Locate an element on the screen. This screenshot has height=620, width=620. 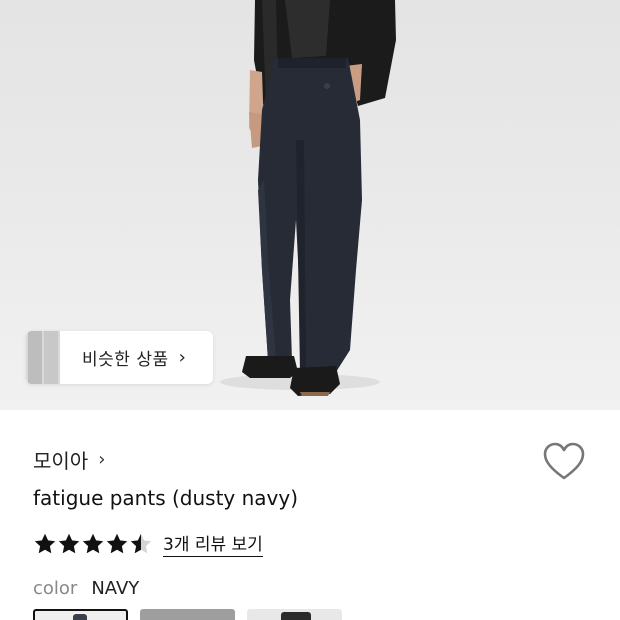
view-reviews-link: 3개 리뷰 보기 is located at coordinates (213, 543).